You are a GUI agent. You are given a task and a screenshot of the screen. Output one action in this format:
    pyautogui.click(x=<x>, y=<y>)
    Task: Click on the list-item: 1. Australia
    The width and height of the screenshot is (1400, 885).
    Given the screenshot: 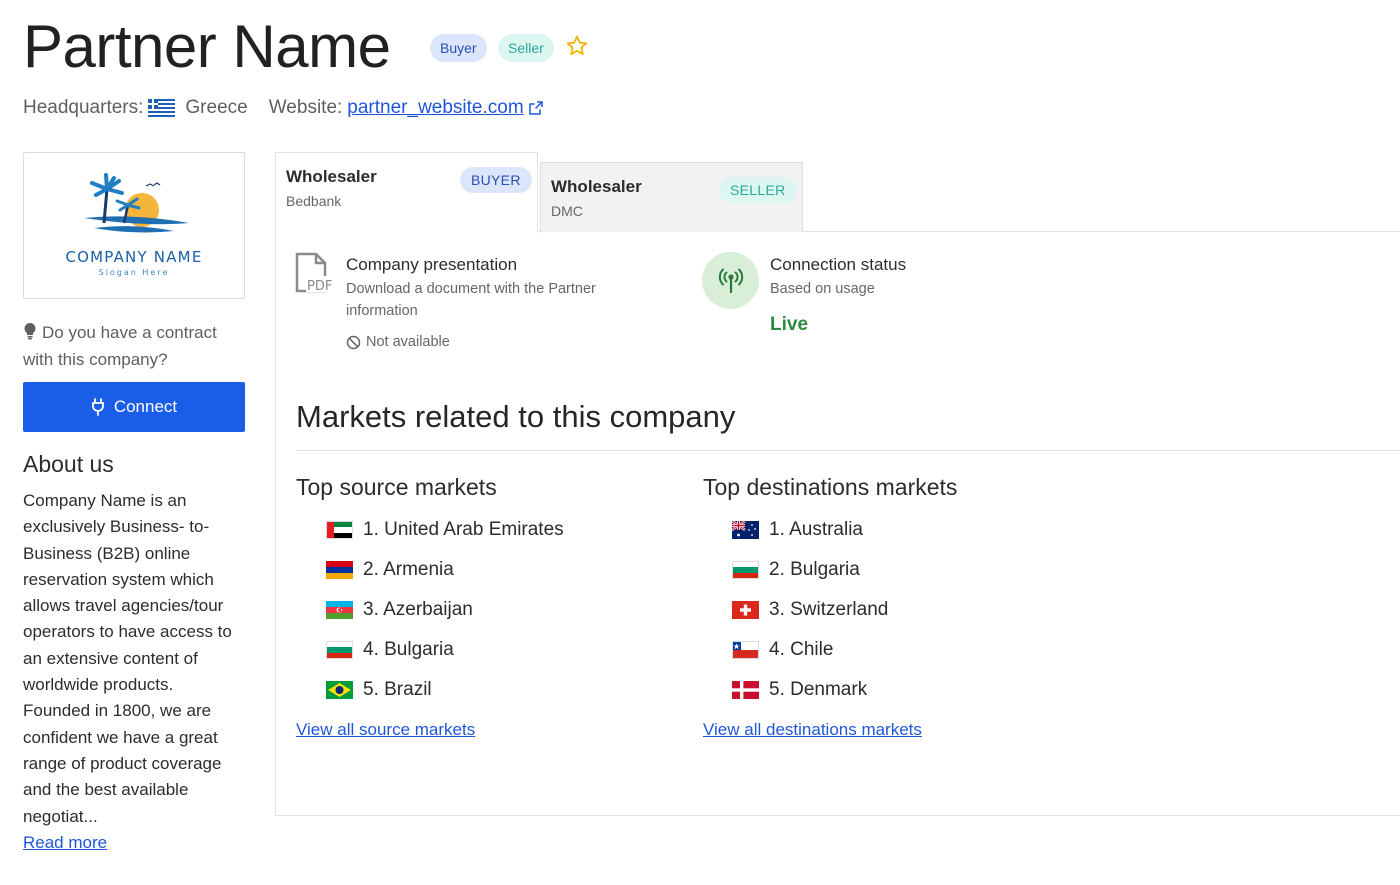 What is the action you would take?
    pyautogui.click(x=810, y=530)
    